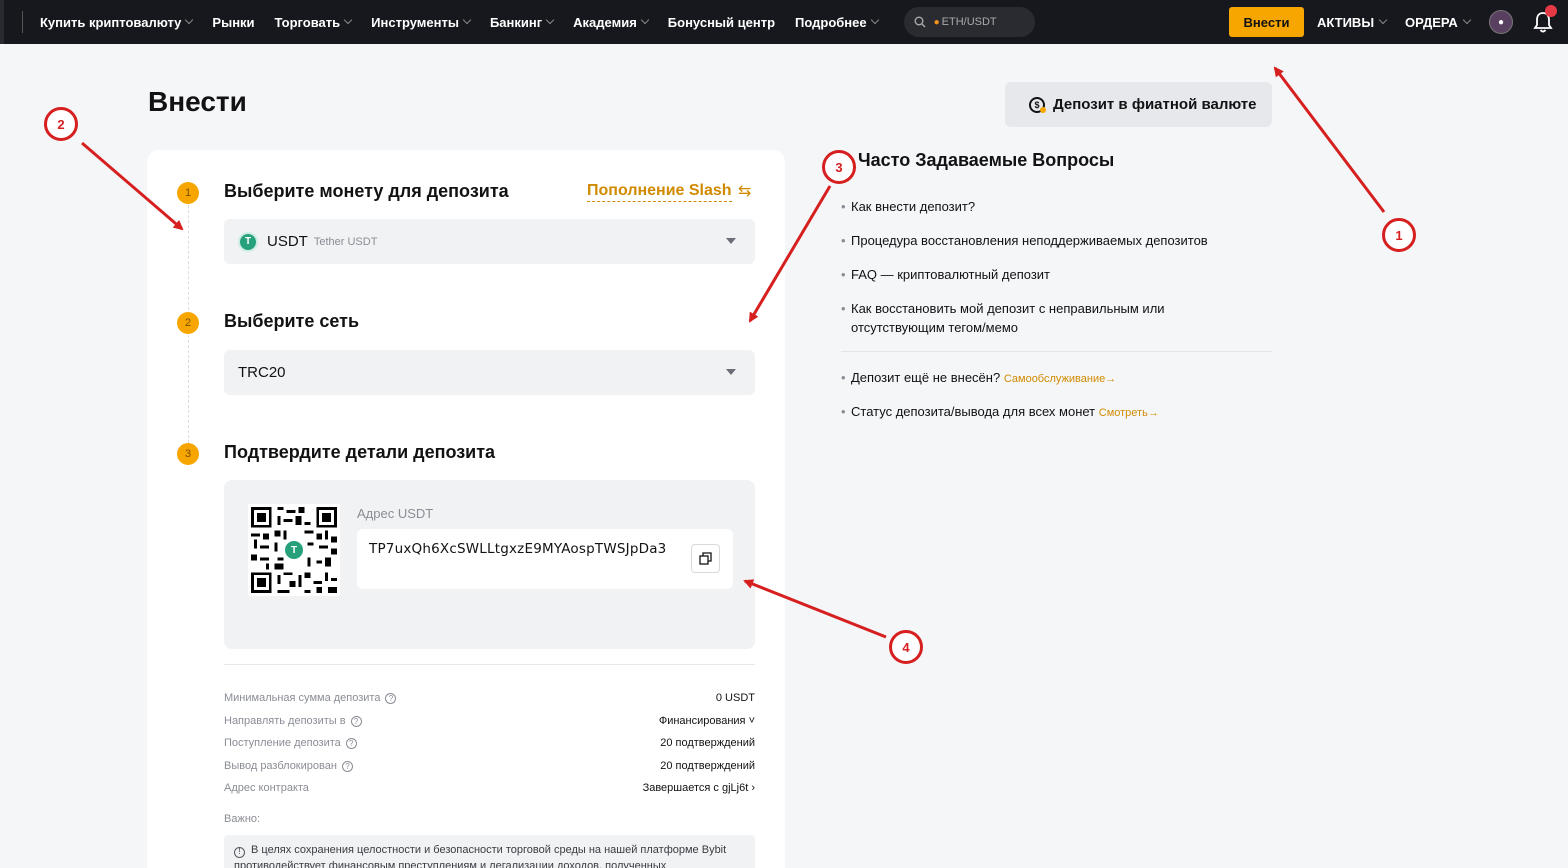 Image resolution: width=1568 pixels, height=868 pixels. What do you see at coordinates (302, 698) in the screenshot?
I see `detail-label-text: Минимальная сумма депозита` at bounding box center [302, 698].